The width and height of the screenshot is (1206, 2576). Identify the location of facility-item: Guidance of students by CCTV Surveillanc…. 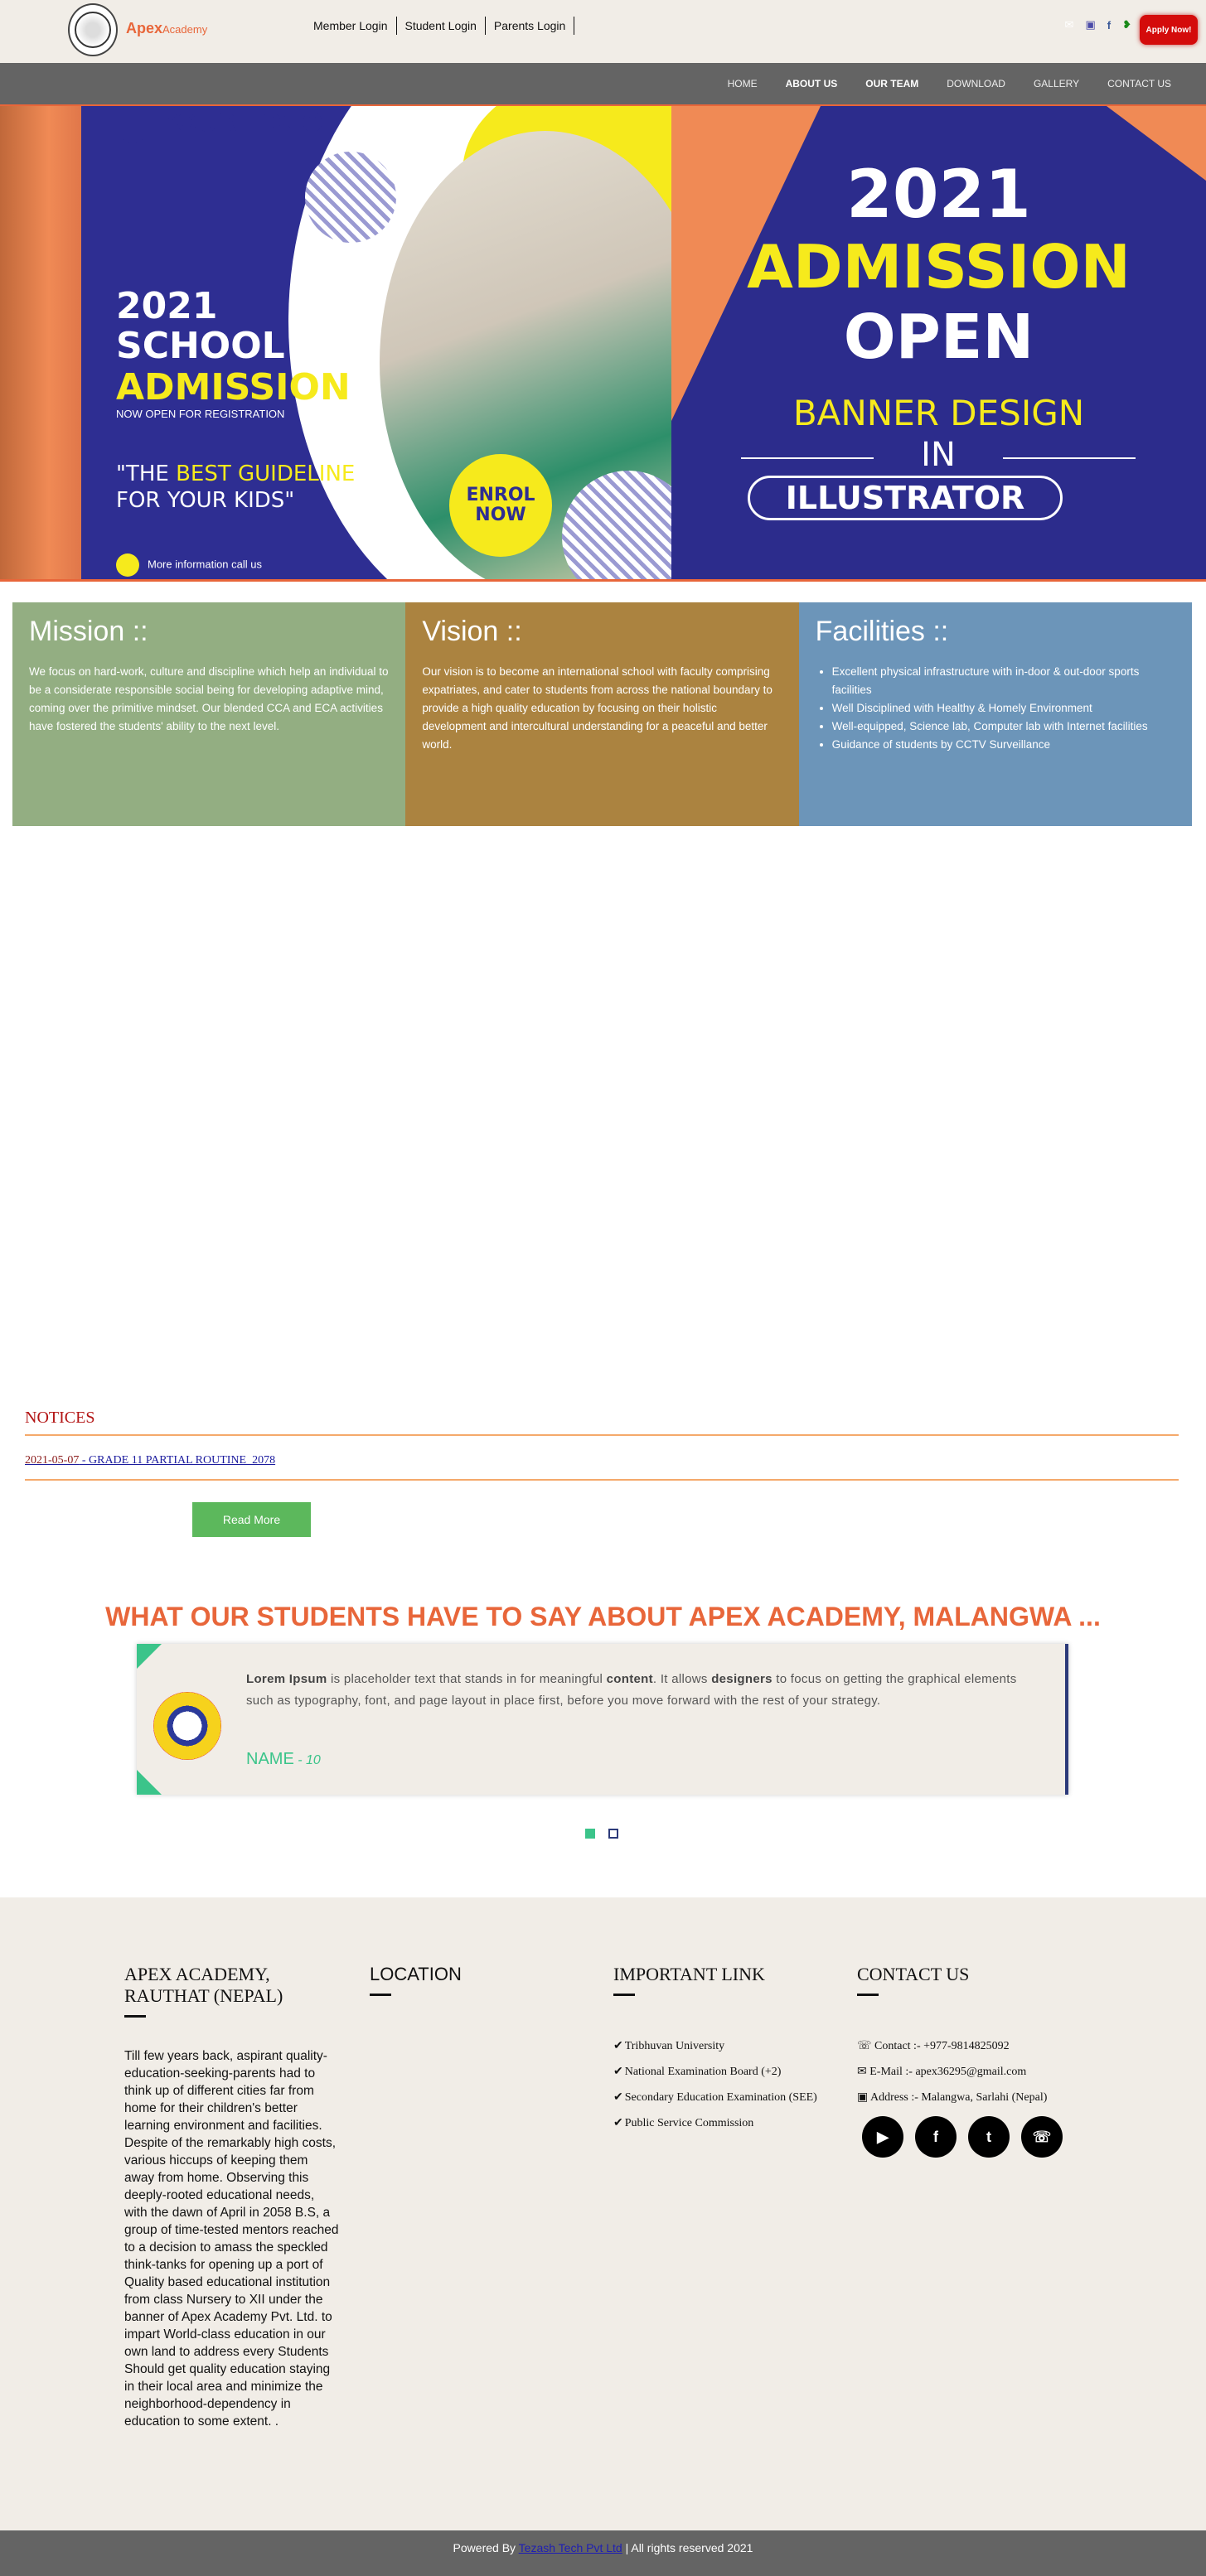
(1003, 745).